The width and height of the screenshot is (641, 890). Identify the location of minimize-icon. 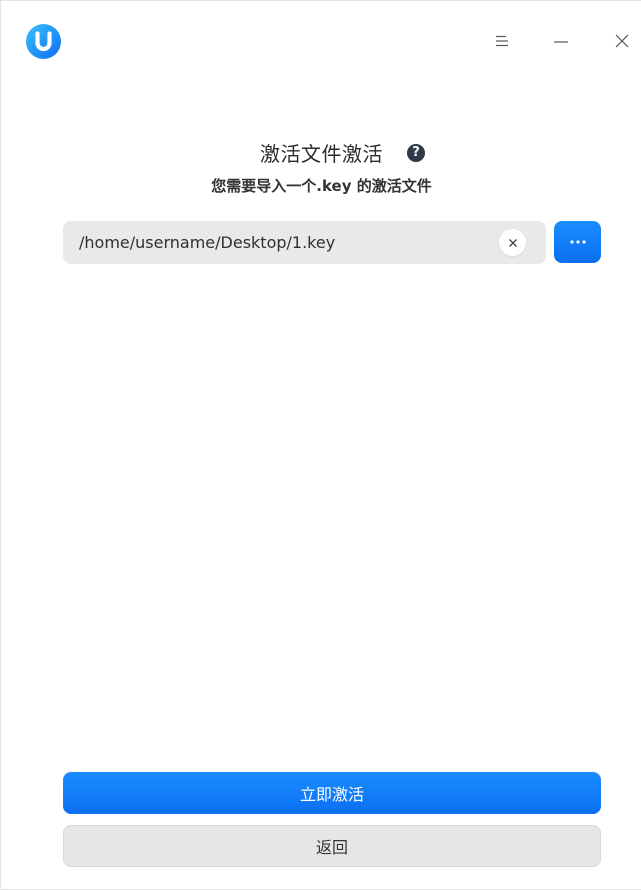
(561, 42).